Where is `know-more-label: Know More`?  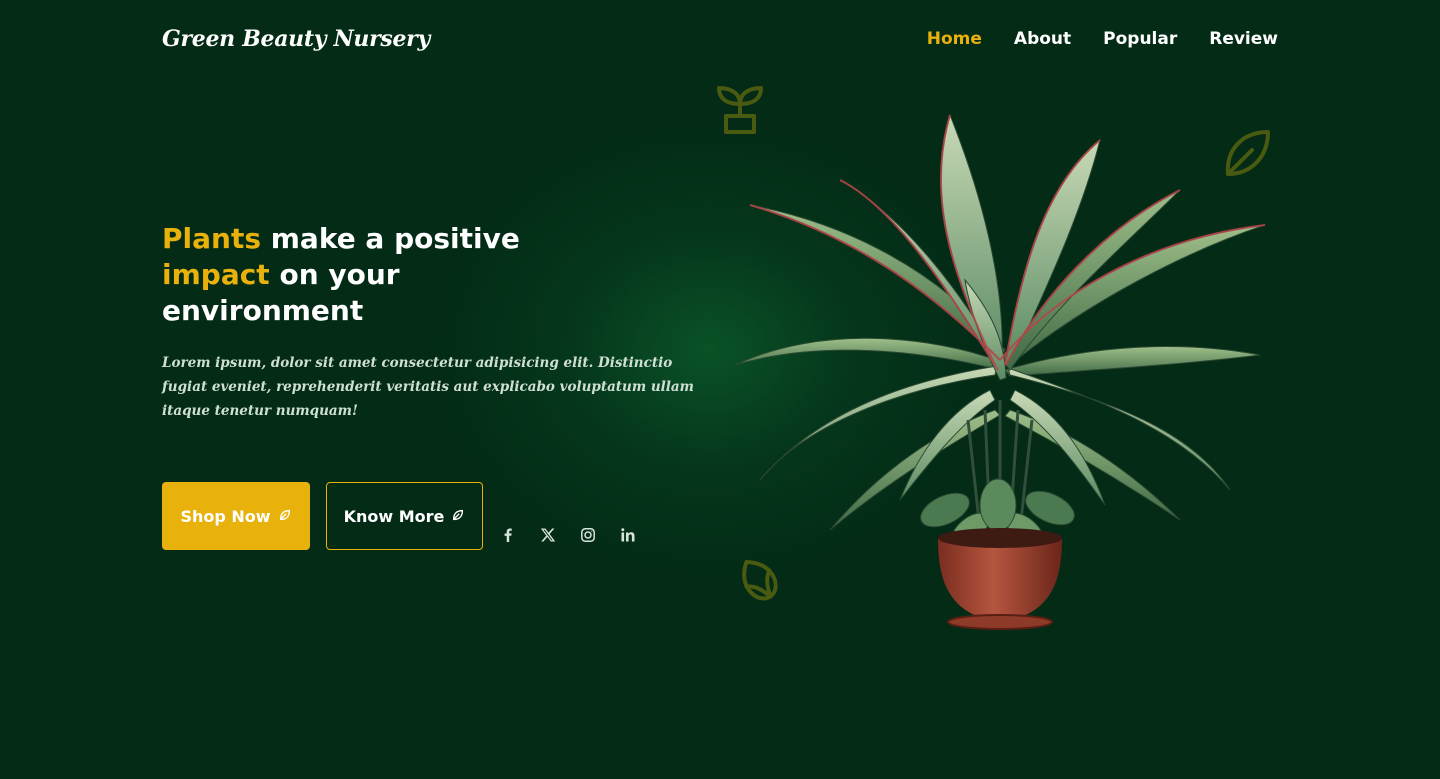
know-more-label: Know More is located at coordinates (394, 516).